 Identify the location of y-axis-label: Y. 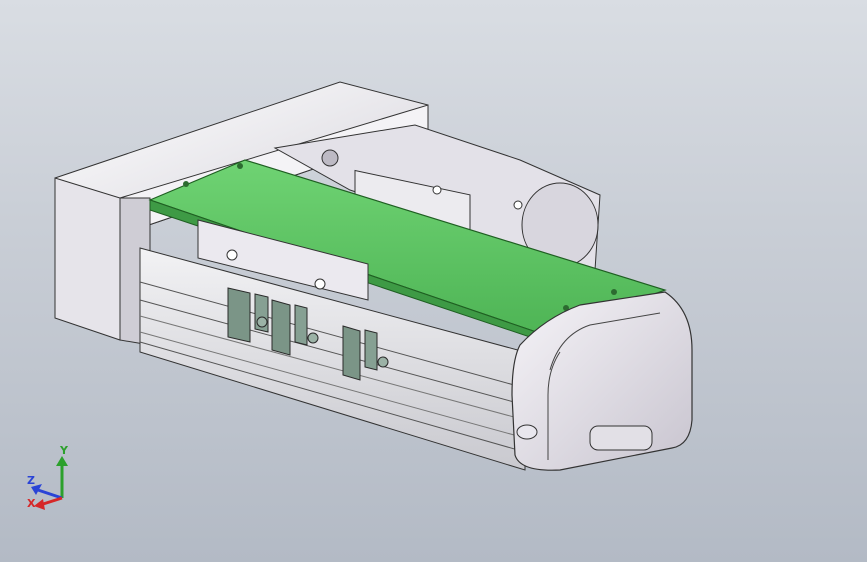
(64, 450).